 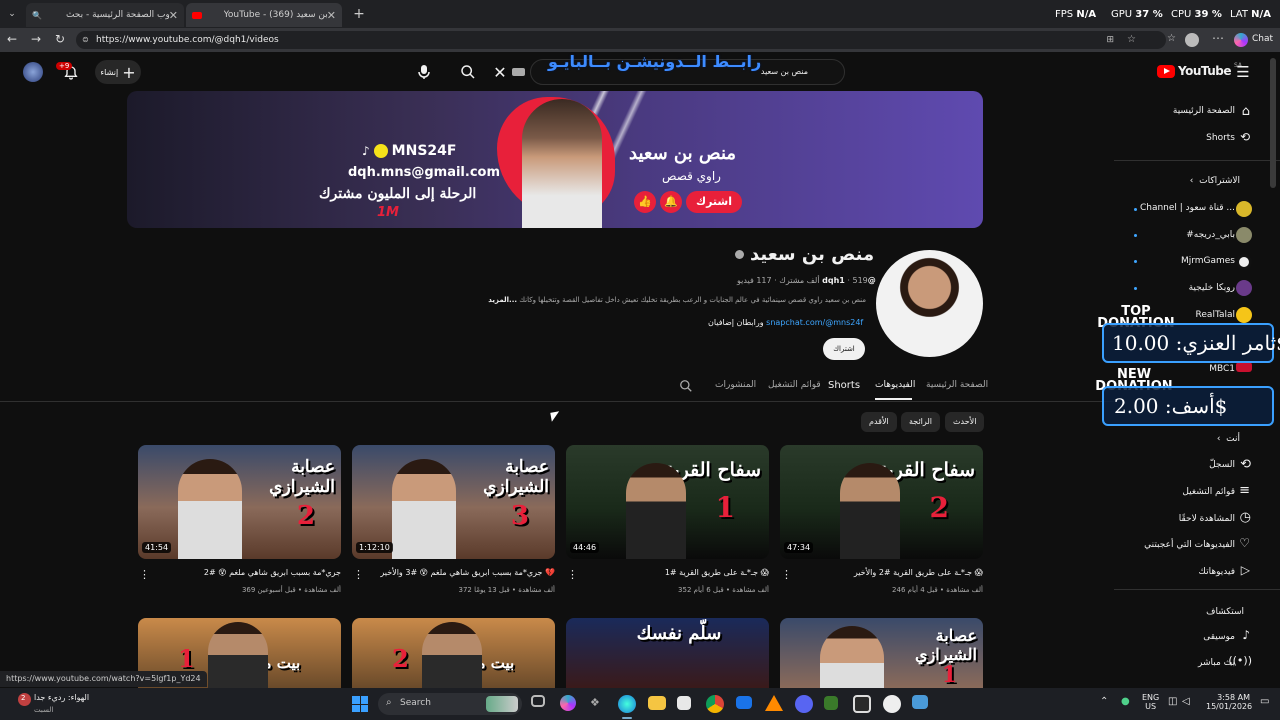 What do you see at coordinates (272, 572) in the screenshot?
I see `video-title: جري*مة بسبب ابريق شاهي ملغم 😵 #2` at bounding box center [272, 572].